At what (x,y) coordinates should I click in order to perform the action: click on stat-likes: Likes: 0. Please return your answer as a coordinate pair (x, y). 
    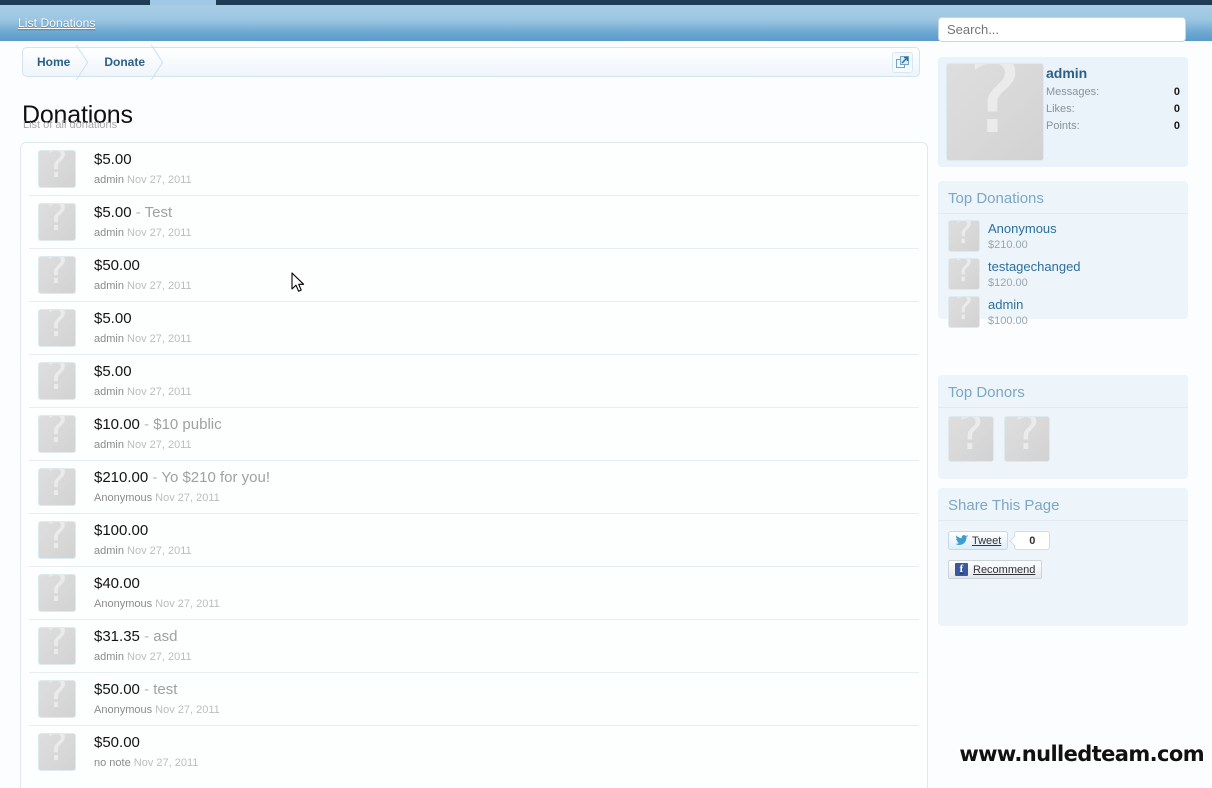
    Looking at the image, I should click on (1114, 109).